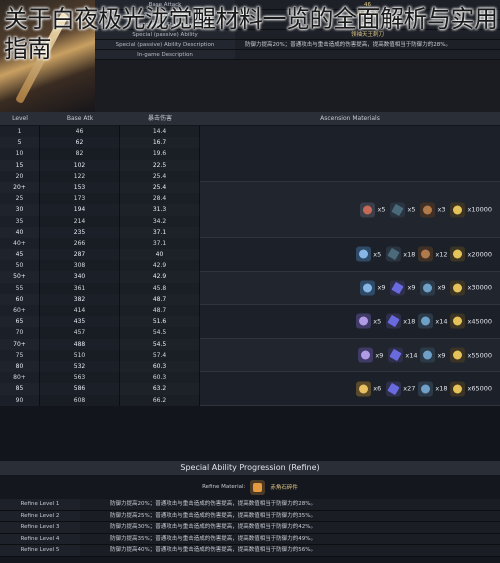 The image size is (500, 563). Describe the element at coordinates (160, 221) in the screenshot. I see `crit-dmg-cell: 34.2` at that location.